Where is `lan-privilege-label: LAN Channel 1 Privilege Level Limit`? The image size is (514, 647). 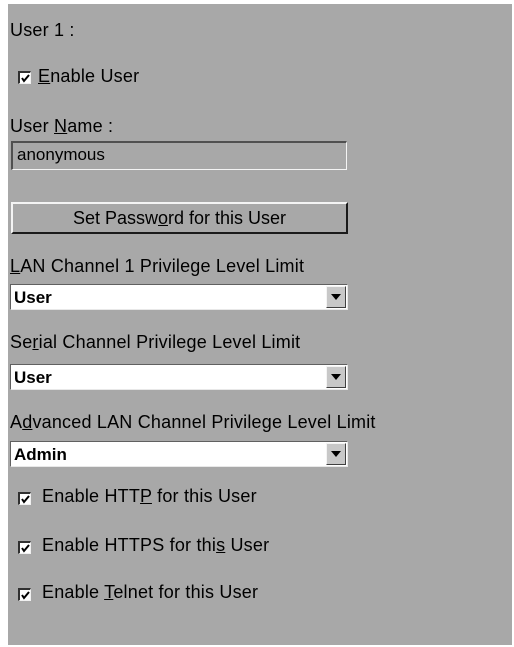 lan-privilege-label: LAN Channel 1 Privilege Level Limit is located at coordinates (157, 266).